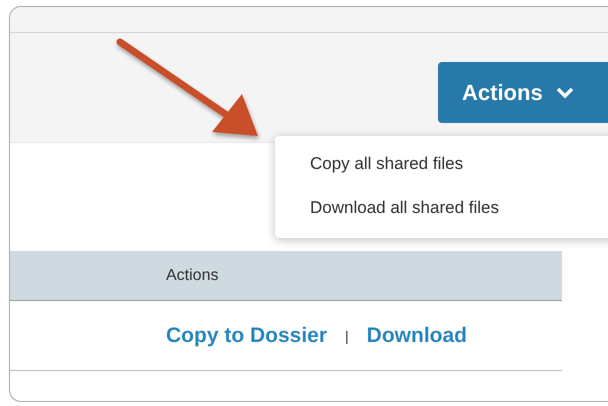  Describe the element at coordinates (247, 336) in the screenshot. I see `table-link: Copy to Dossier` at that location.